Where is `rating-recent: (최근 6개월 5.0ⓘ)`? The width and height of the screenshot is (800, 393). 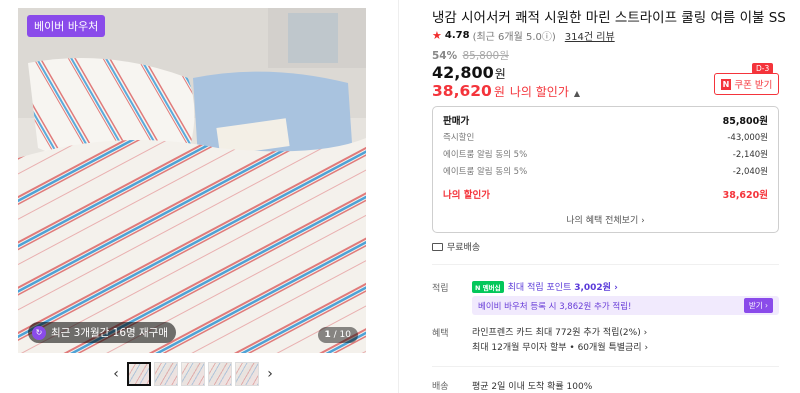 rating-recent: (최근 6개월 5.0ⓘ) is located at coordinates (514, 37).